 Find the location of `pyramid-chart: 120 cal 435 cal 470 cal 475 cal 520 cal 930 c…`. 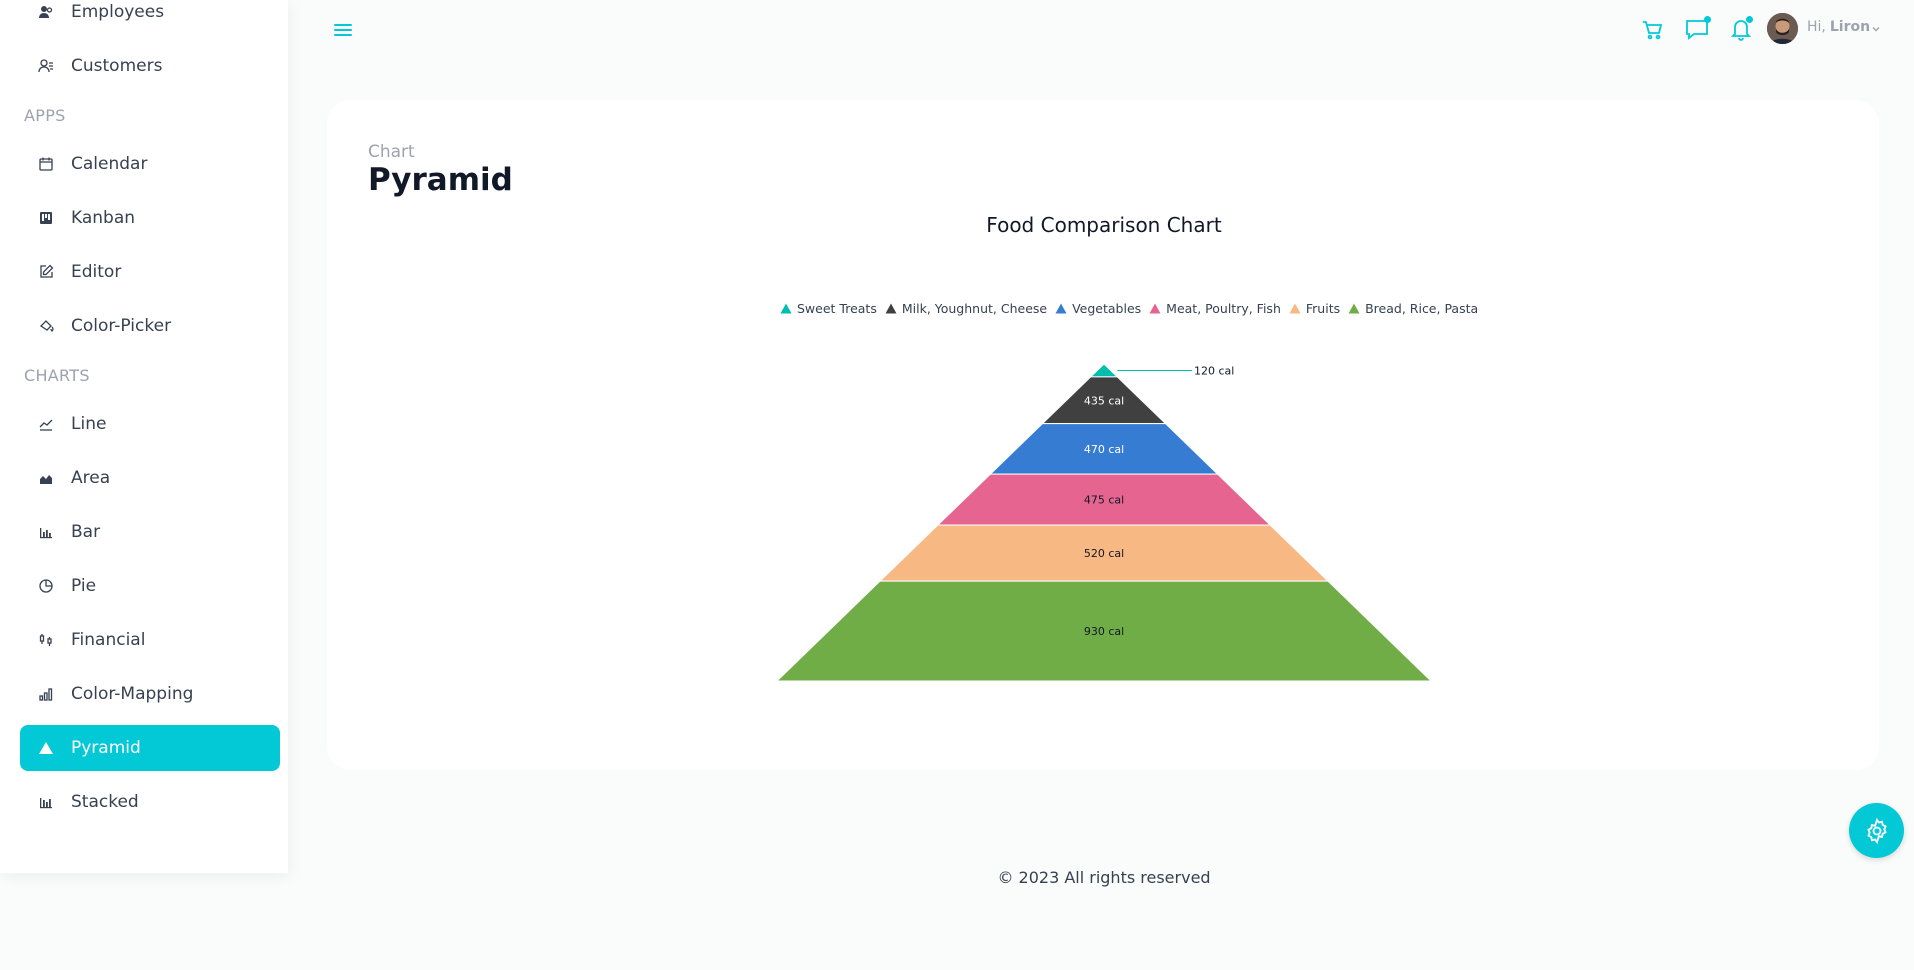

pyramid-chart: 120 cal 435 cal 470 cal 475 cal 520 cal 930 c… is located at coordinates (1104, 522).